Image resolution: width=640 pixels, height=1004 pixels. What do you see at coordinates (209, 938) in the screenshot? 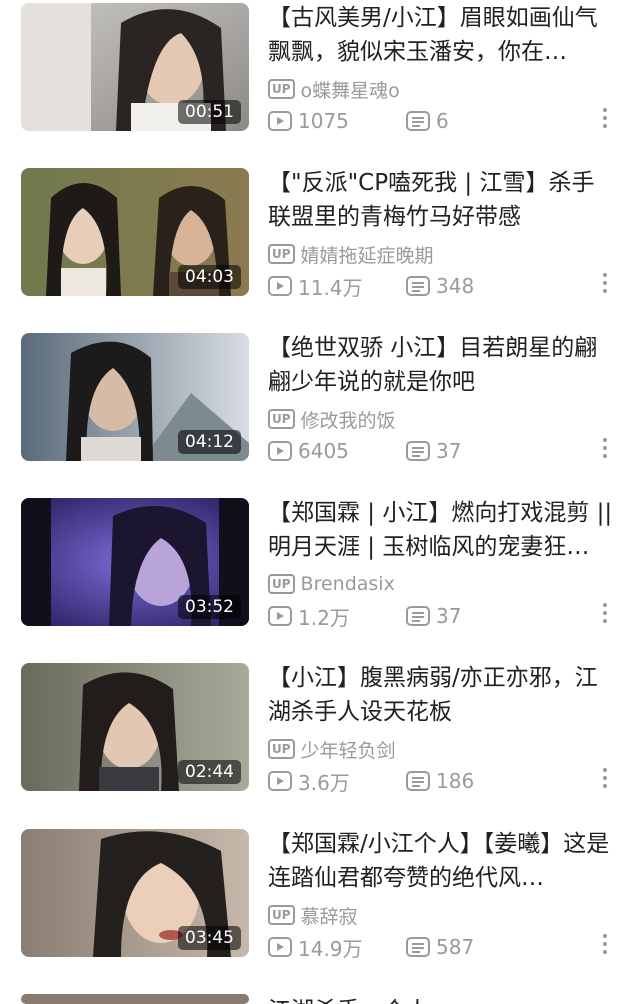
I see `video-duration: 03:45` at bounding box center [209, 938].